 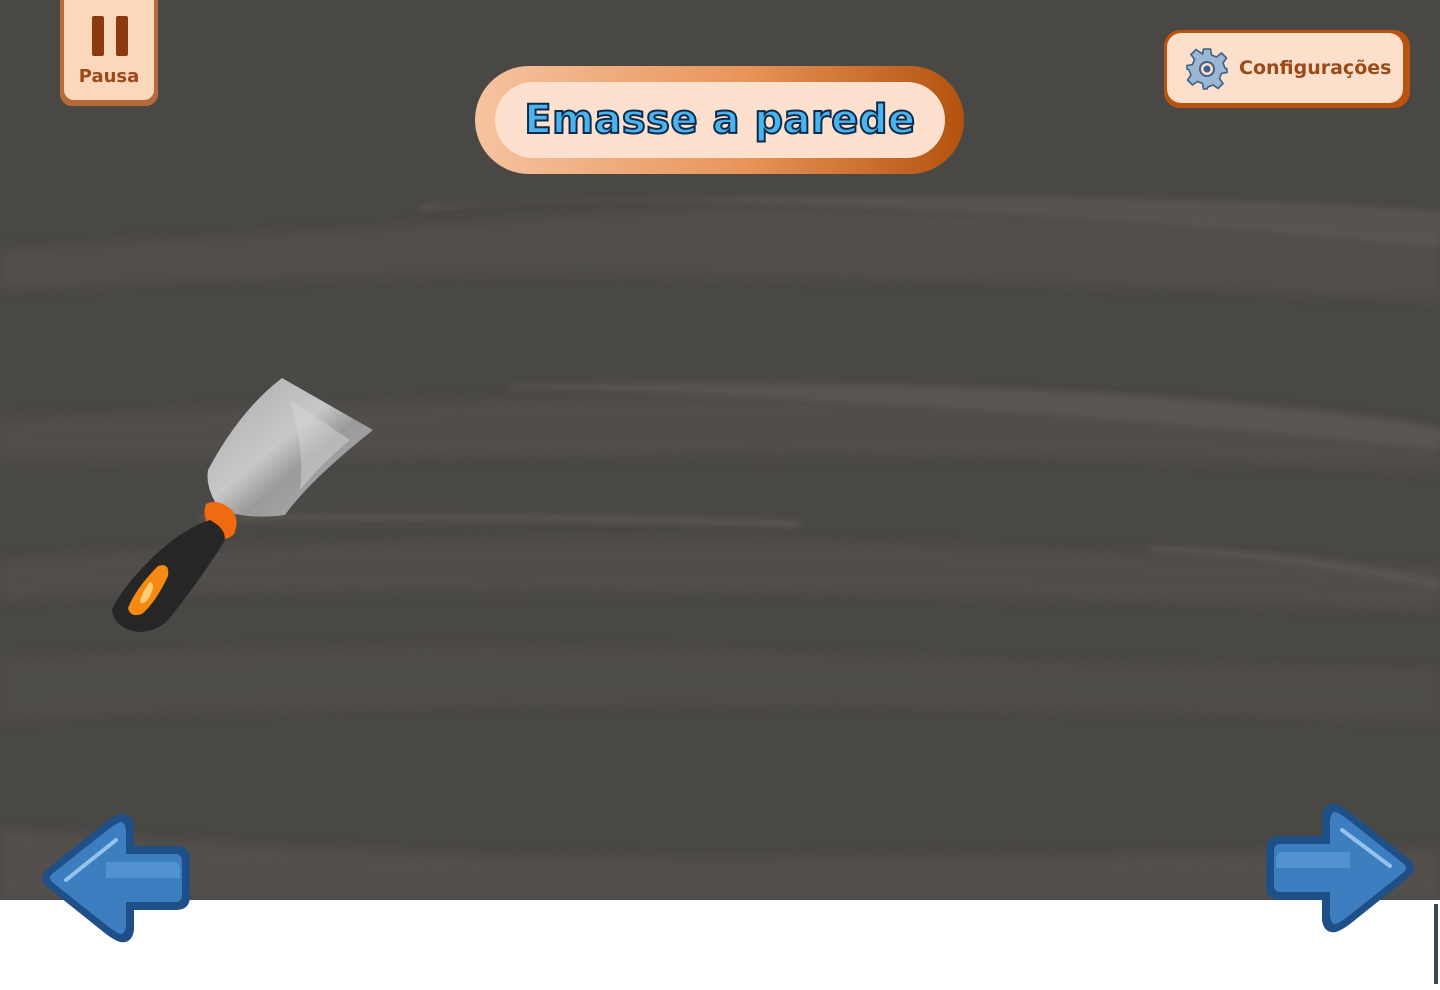 I want to click on settings-button-face: Configurações, so click(x=1285, y=68).